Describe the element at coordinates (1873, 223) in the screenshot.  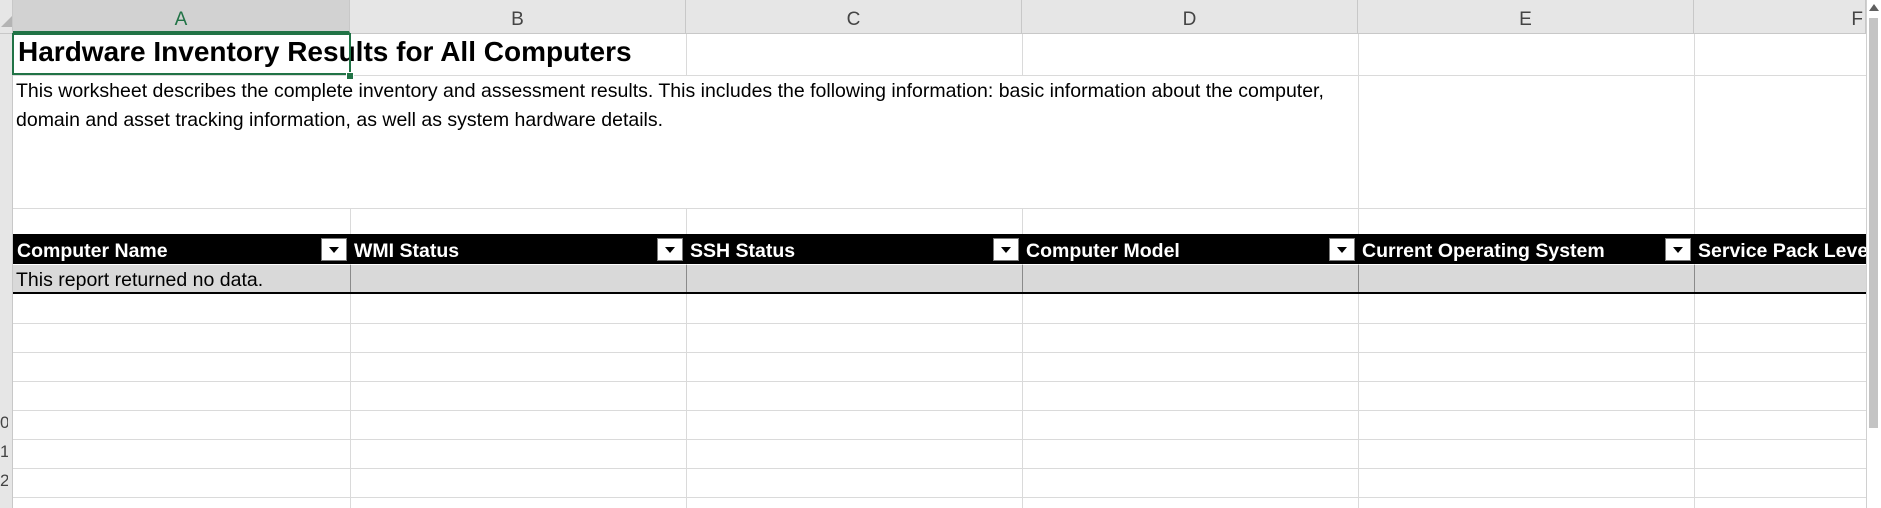
I see `scrollbar-thumb` at that location.